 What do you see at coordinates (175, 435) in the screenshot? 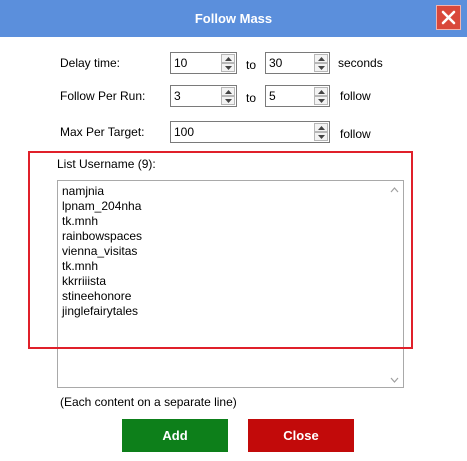
I see `add-button: Add` at bounding box center [175, 435].